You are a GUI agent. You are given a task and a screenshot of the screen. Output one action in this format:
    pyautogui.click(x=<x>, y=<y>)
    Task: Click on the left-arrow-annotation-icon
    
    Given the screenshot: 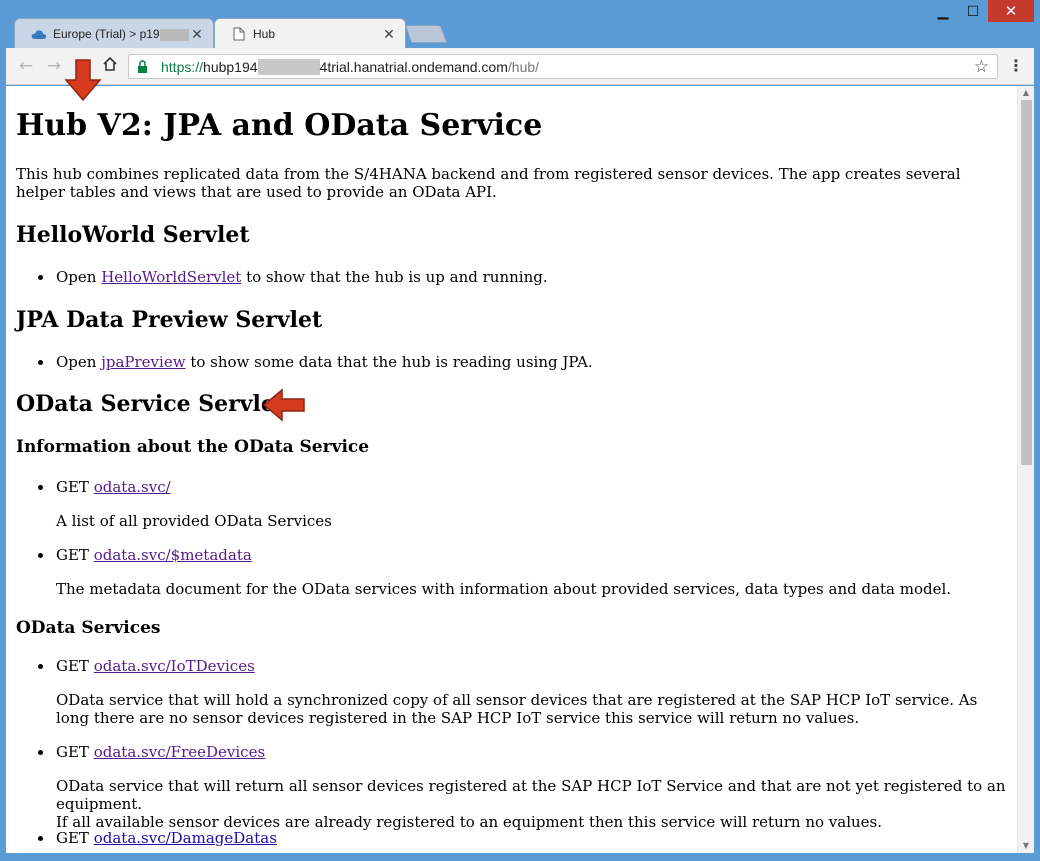 What is the action you would take?
    pyautogui.click(x=283, y=405)
    